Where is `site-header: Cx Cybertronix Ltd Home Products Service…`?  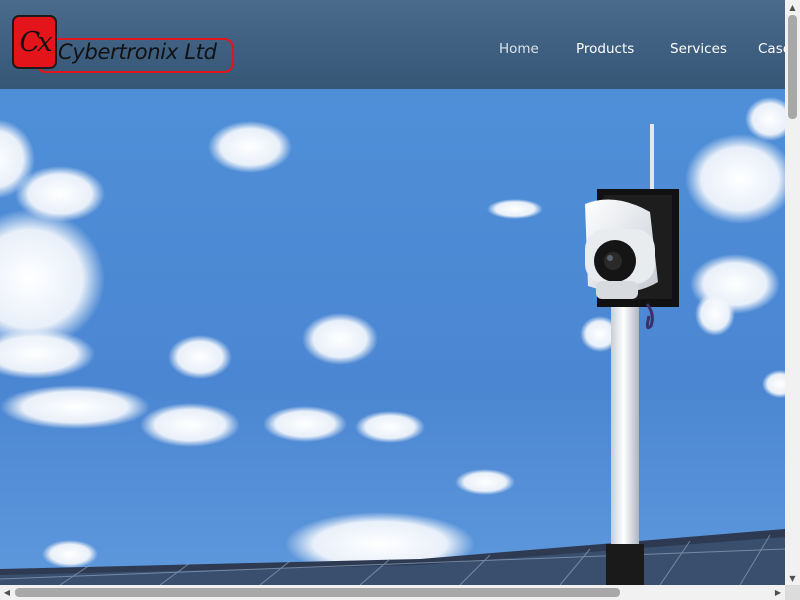
site-header: Cx Cybertronix Ltd Home Products Service… is located at coordinates (392, 44).